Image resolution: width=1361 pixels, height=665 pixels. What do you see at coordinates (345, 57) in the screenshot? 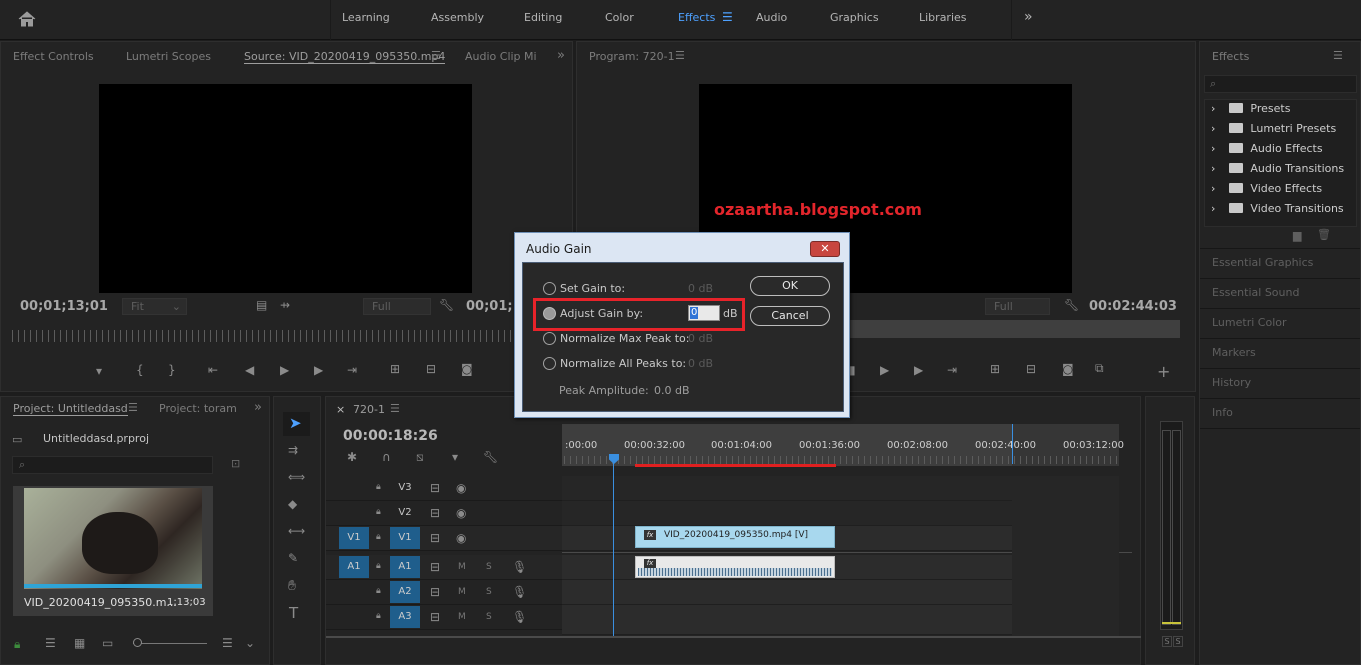
I see `tab-source: Source: VID_20200419_095350.mp4` at bounding box center [345, 57].